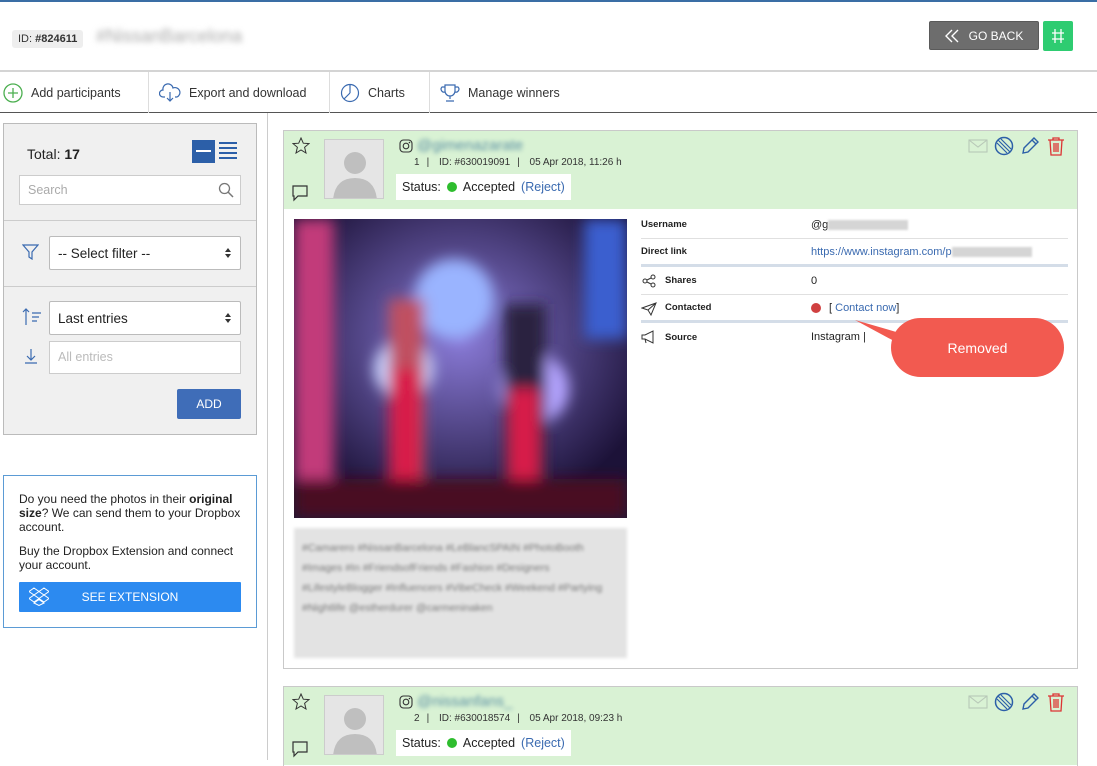 The image size is (1097, 766). I want to click on total-count: Total: 17, so click(53, 154).